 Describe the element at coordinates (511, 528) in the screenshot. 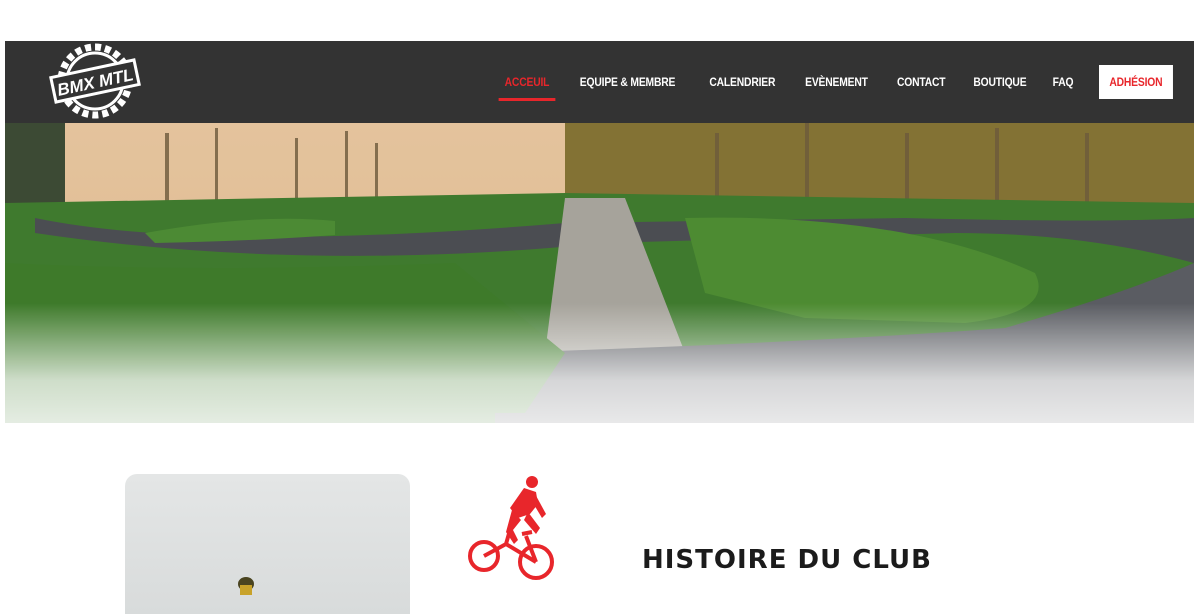

I see `bmx-rider-icon` at that location.